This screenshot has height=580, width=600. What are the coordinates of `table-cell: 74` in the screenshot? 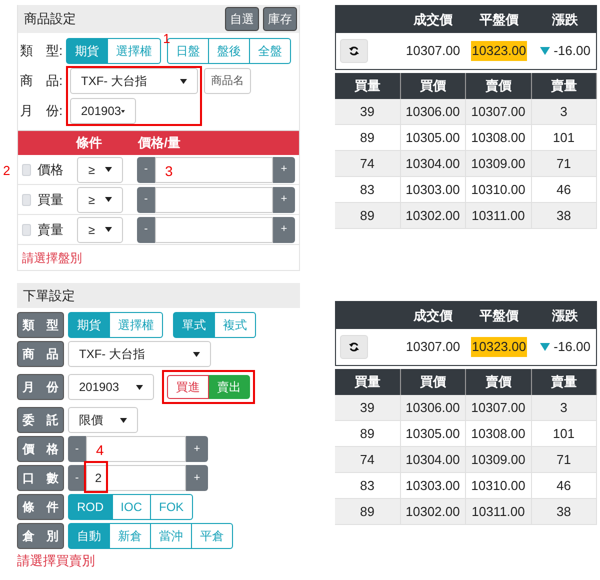 It's located at (367, 460).